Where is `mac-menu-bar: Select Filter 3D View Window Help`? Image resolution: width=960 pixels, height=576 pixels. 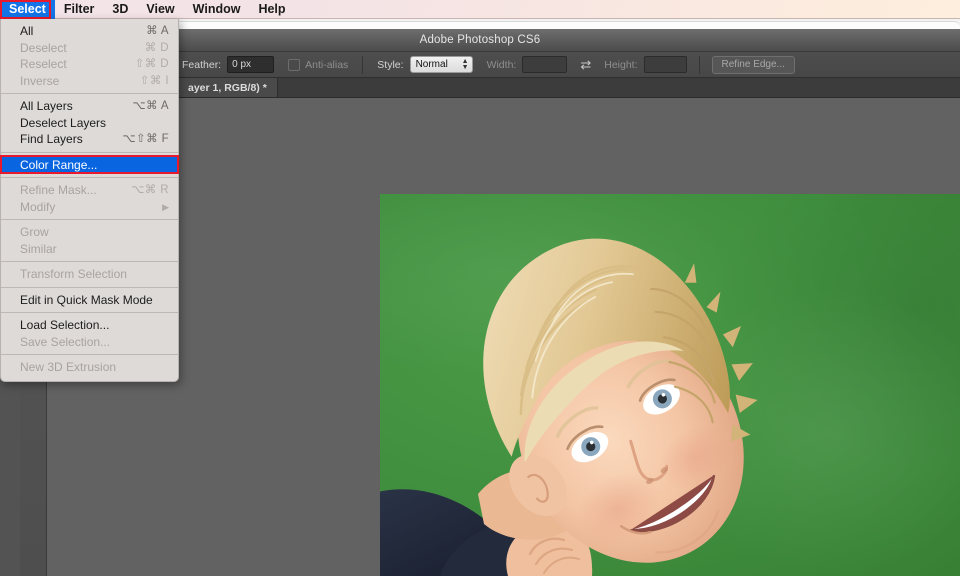 mac-menu-bar: Select Filter 3D View Window Help is located at coordinates (480, 9).